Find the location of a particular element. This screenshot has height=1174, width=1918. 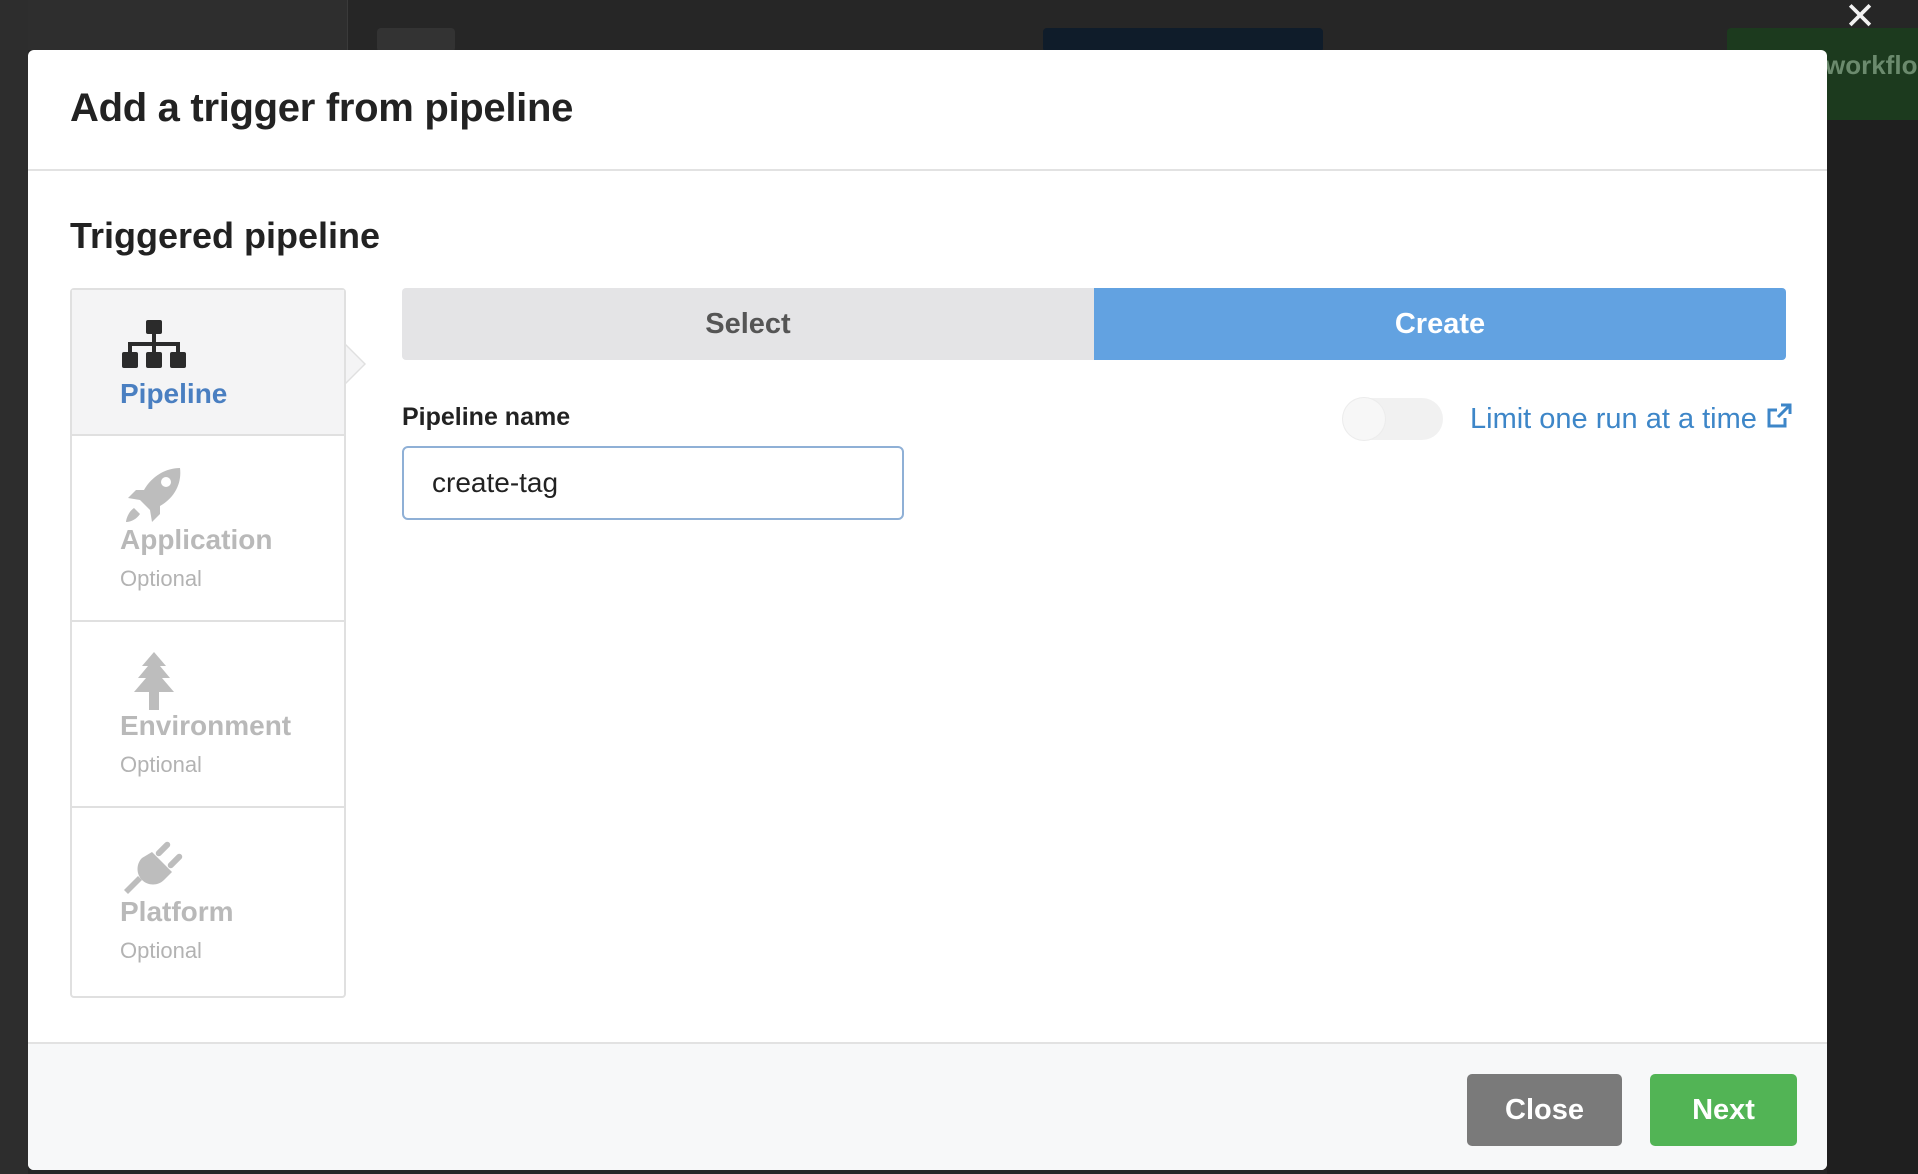

modal-title: Add a trigger from pipeline is located at coordinates (322, 108).